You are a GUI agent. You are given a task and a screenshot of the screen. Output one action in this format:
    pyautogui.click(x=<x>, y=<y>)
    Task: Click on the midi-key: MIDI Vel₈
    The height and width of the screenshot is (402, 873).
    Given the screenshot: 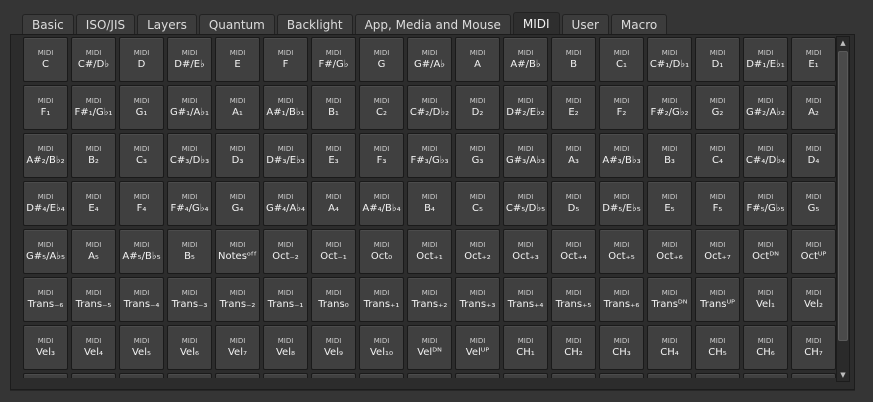 What is the action you would take?
    pyautogui.click(x=285, y=347)
    